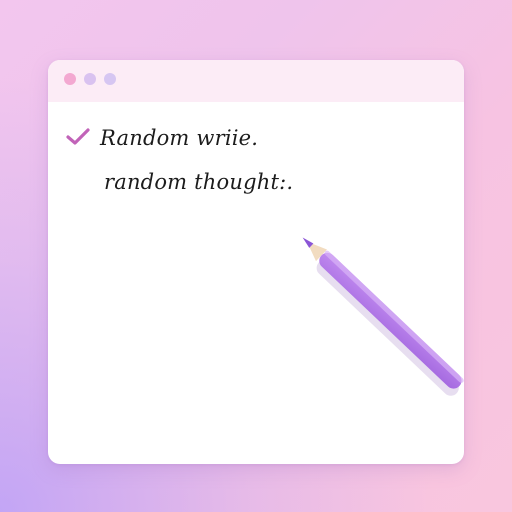 The image size is (512, 512). What do you see at coordinates (90, 79) in the screenshot?
I see `window-minimize-dot` at bounding box center [90, 79].